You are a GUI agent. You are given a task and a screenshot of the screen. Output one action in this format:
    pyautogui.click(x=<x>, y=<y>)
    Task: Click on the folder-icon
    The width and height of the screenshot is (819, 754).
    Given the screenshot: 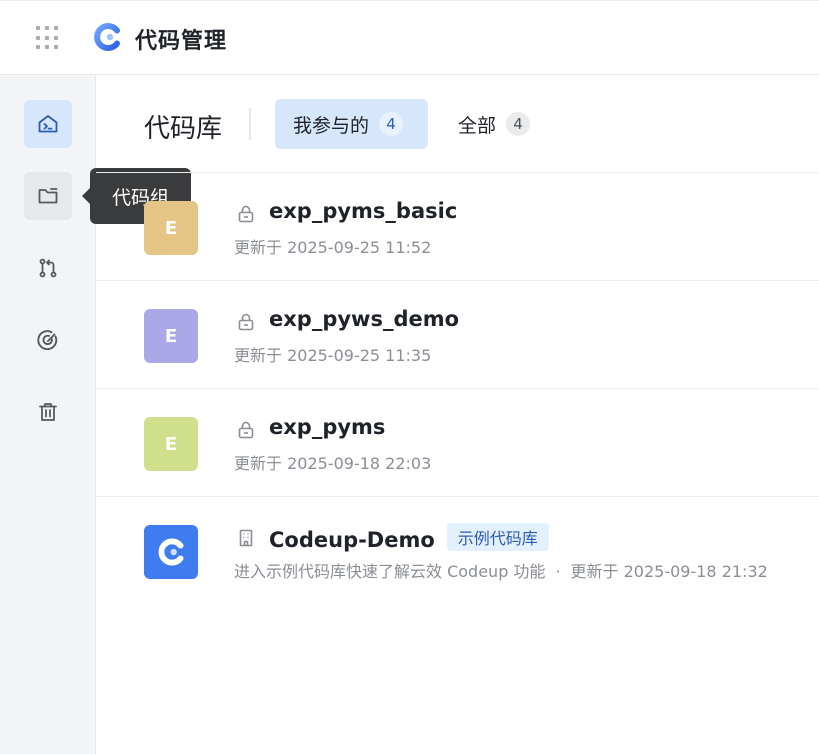 What is the action you would take?
    pyautogui.click(x=48, y=196)
    